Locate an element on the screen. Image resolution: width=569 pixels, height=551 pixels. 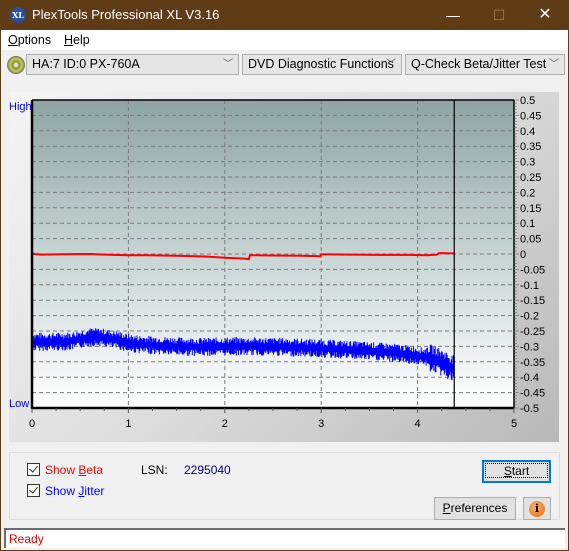
x-tick-label: 5 is located at coordinates (514, 424).